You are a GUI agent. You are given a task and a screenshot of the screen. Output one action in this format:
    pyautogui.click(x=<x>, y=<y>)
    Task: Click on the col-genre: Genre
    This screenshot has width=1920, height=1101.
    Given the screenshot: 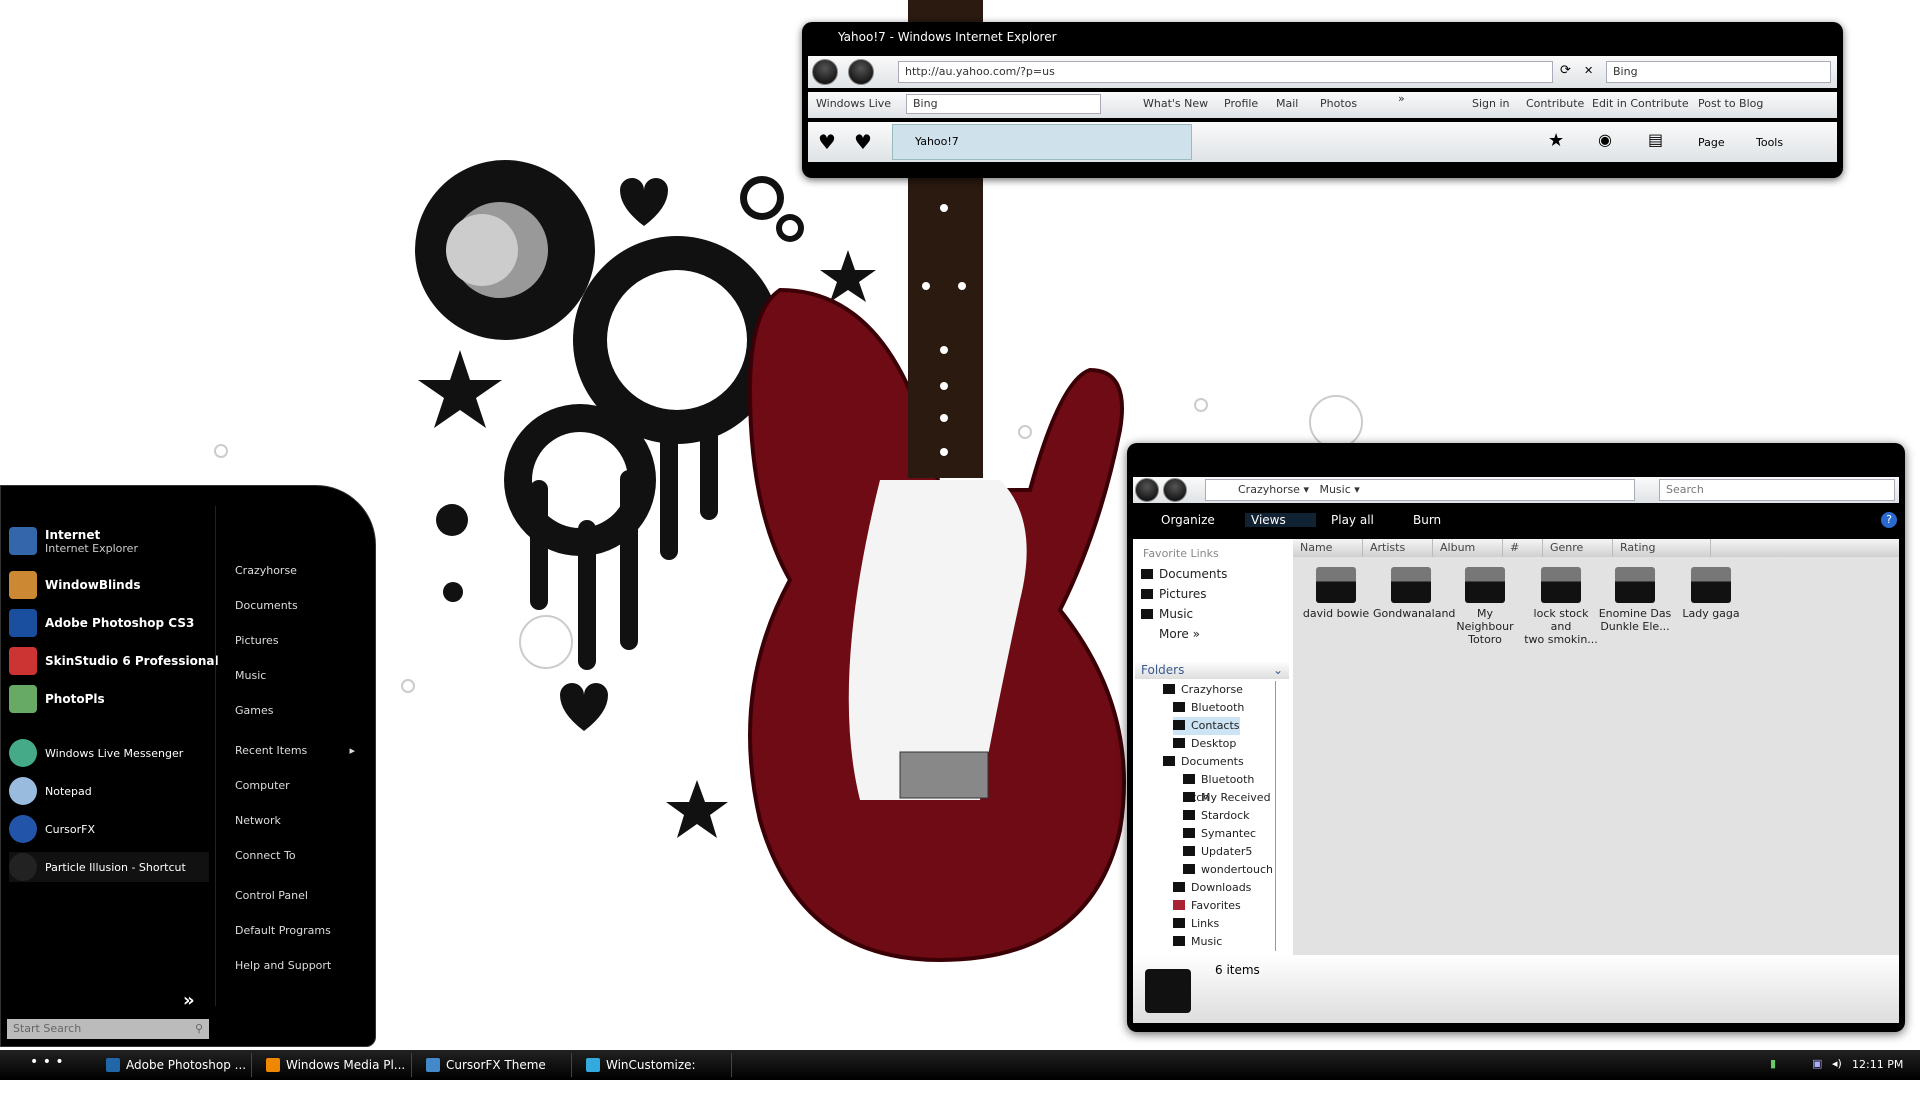 What is the action you would take?
    pyautogui.click(x=1578, y=548)
    